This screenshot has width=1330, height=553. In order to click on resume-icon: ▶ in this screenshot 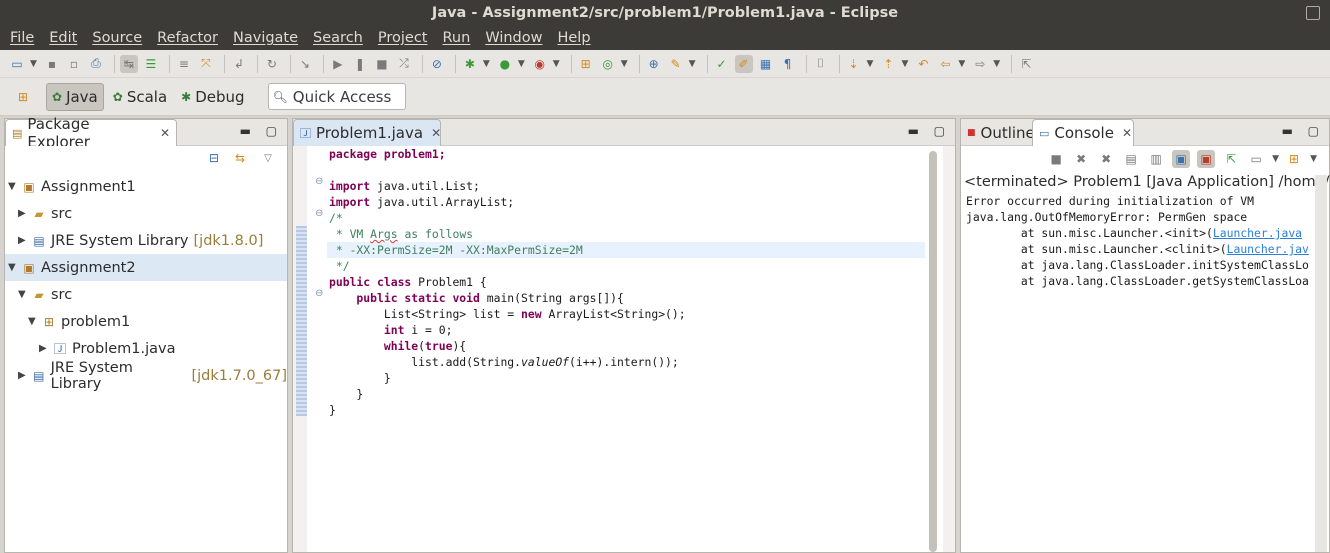, I will do `click(338, 64)`.